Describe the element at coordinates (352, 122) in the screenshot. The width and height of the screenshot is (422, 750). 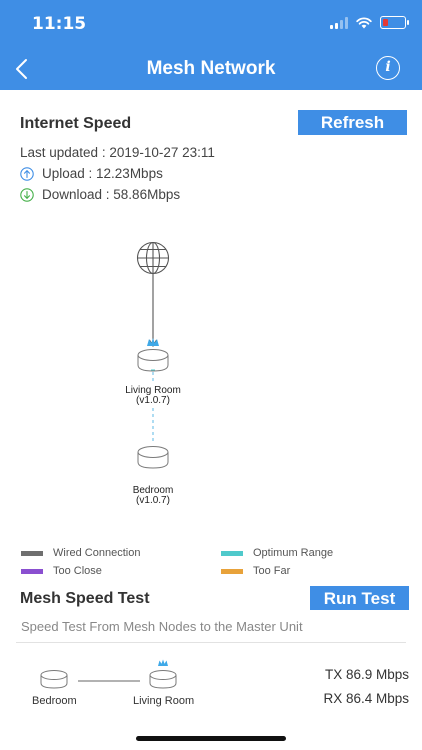
I see `refresh-button: Refresh` at that location.